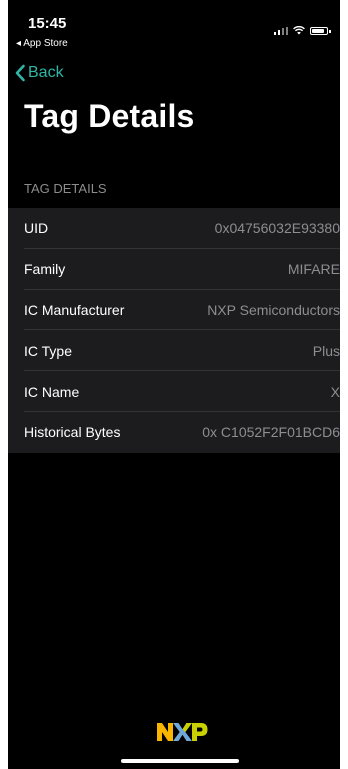 This screenshot has width=348, height=769. Describe the element at coordinates (326, 350) in the screenshot. I see `detail-value: Plus` at that location.